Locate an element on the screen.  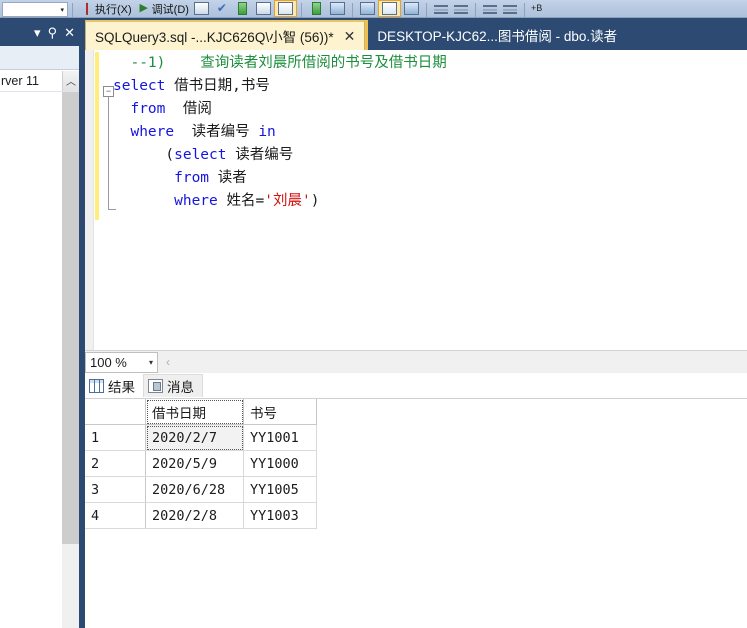
client-statistics-icon is located at coordinates (337, 8).